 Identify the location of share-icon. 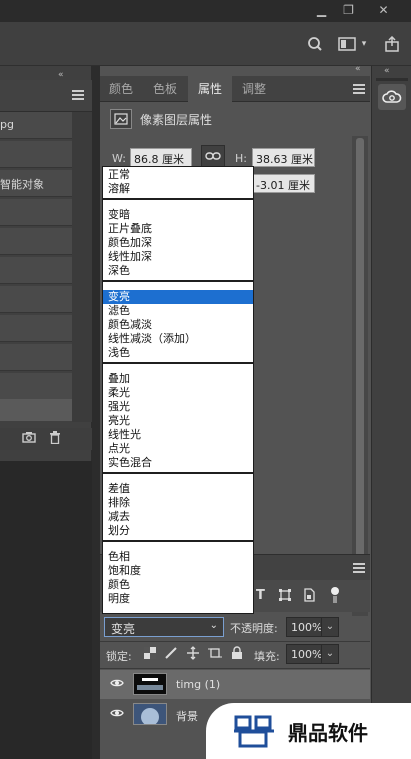
(392, 44).